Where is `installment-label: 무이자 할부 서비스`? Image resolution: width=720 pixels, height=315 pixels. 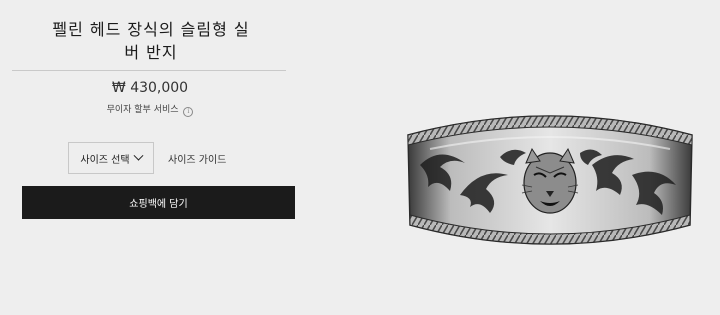
installment-label: 무이자 할부 서비스 is located at coordinates (142, 110).